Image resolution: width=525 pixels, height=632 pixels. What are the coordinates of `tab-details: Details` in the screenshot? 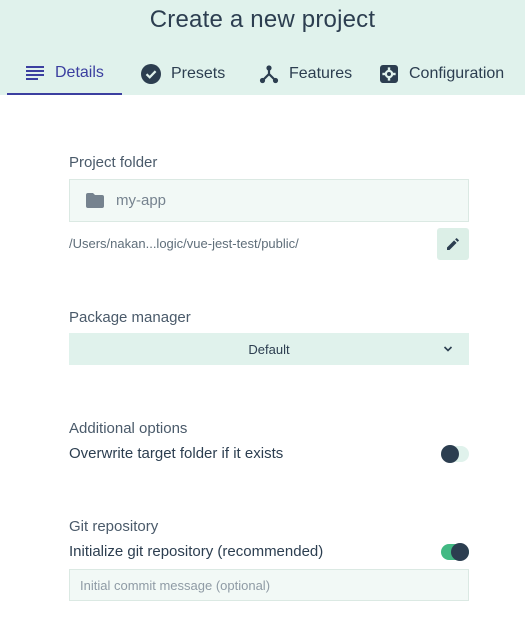 It's located at (64, 73).